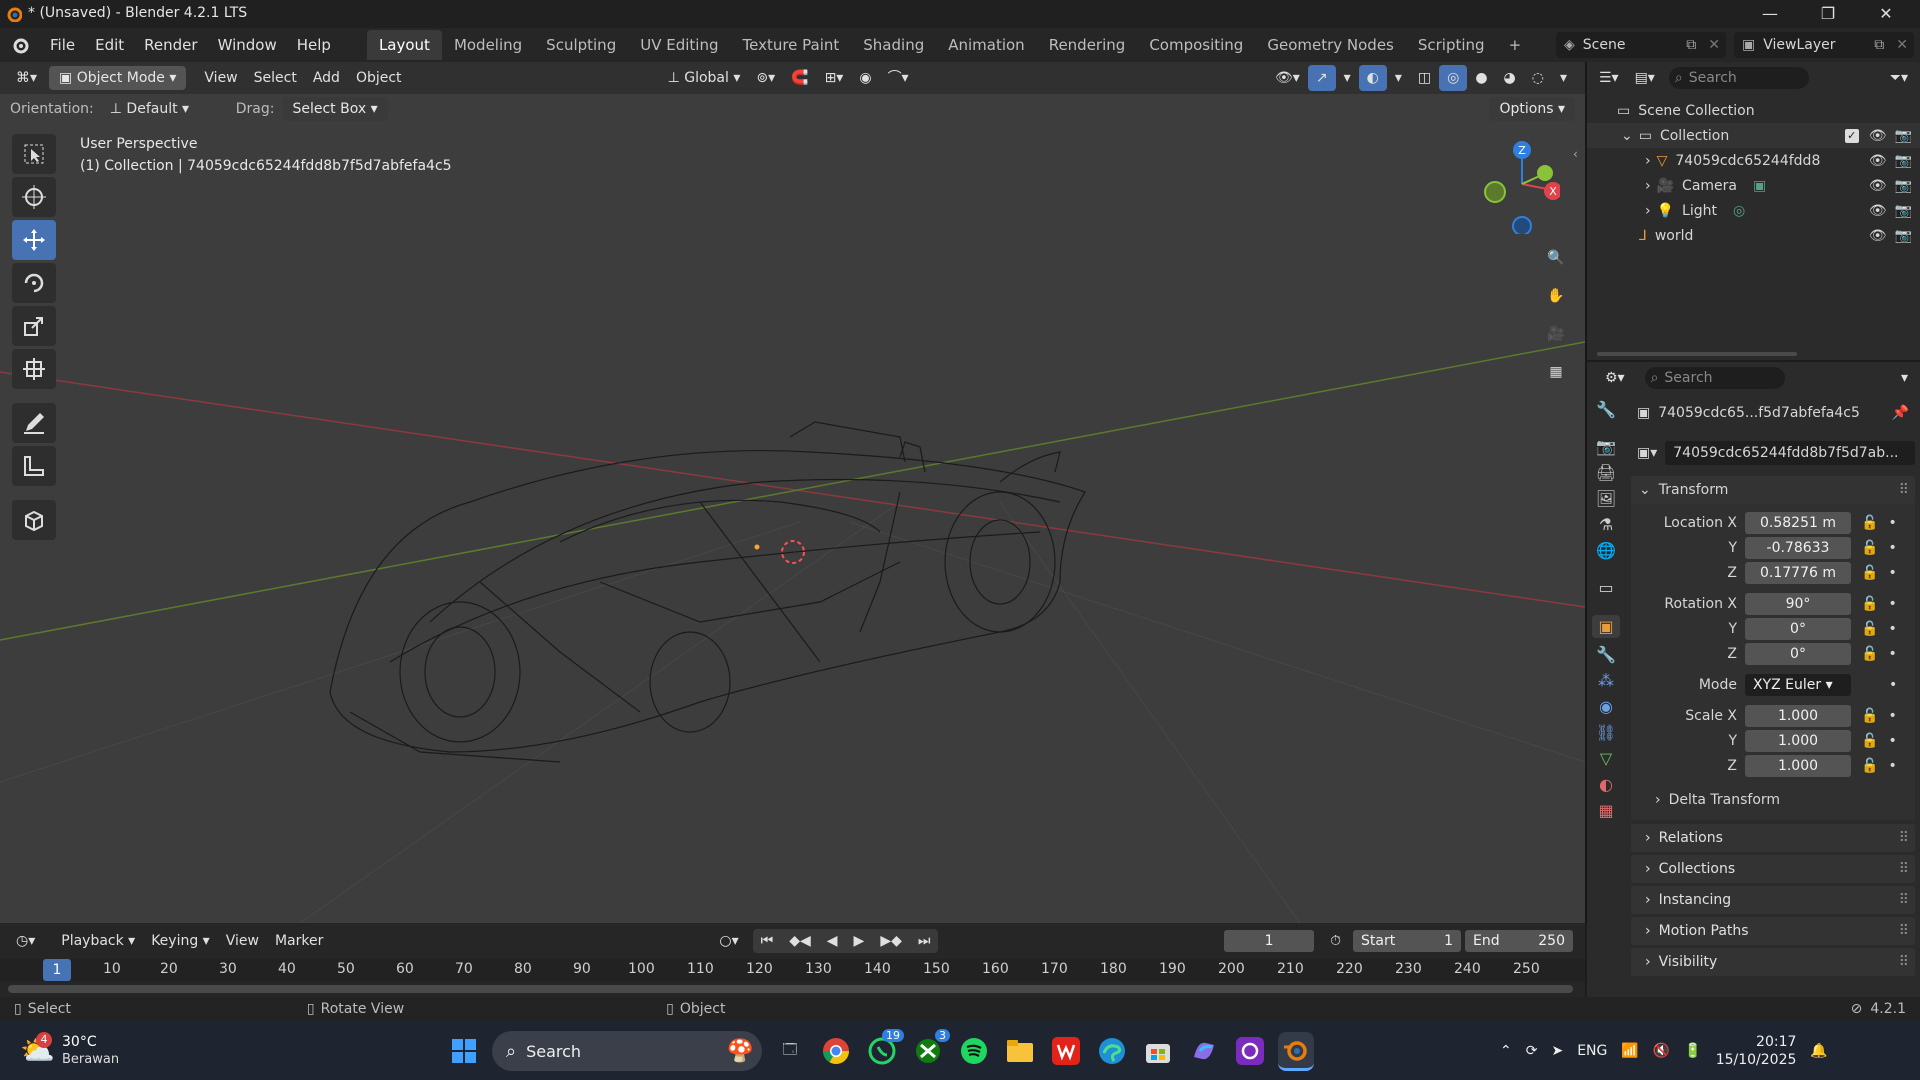 This screenshot has height=1080, width=1920. I want to click on taskbar-search: ⌕ Search 🍄, so click(627, 1051).